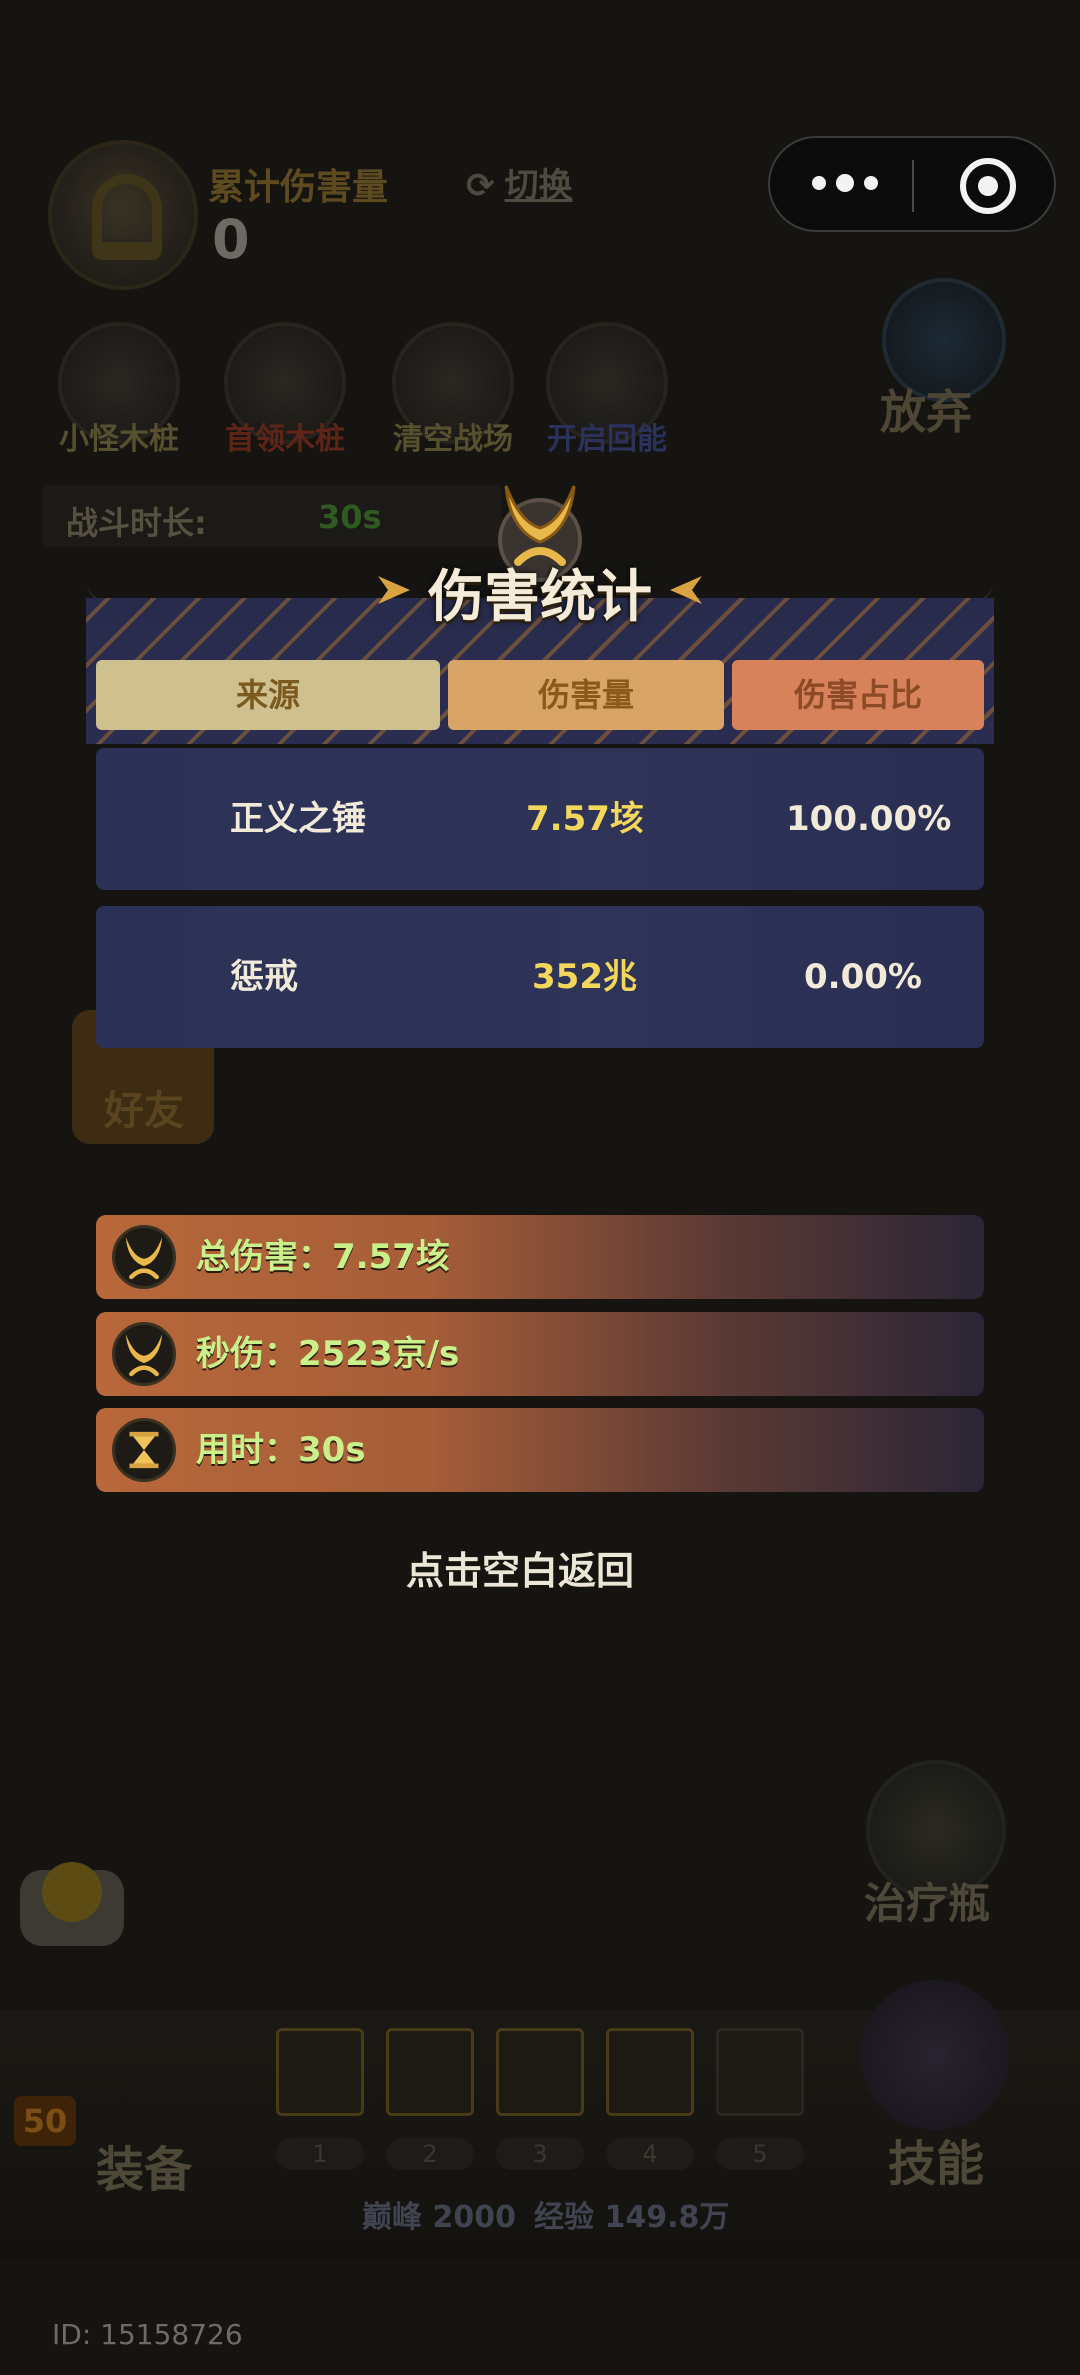  I want to click on row-ratio: 100.00%, so click(869, 819).